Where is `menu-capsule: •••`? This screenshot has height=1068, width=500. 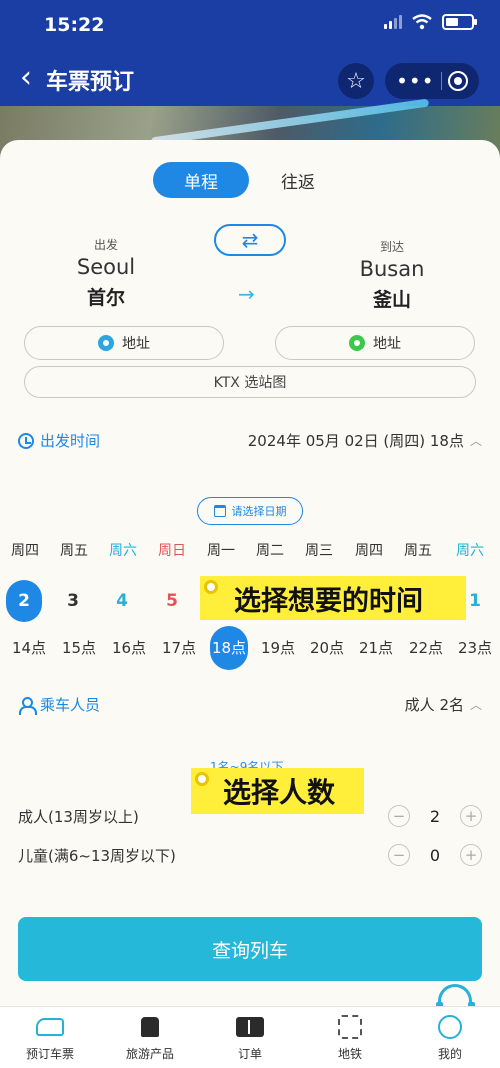 menu-capsule: ••• is located at coordinates (432, 81).